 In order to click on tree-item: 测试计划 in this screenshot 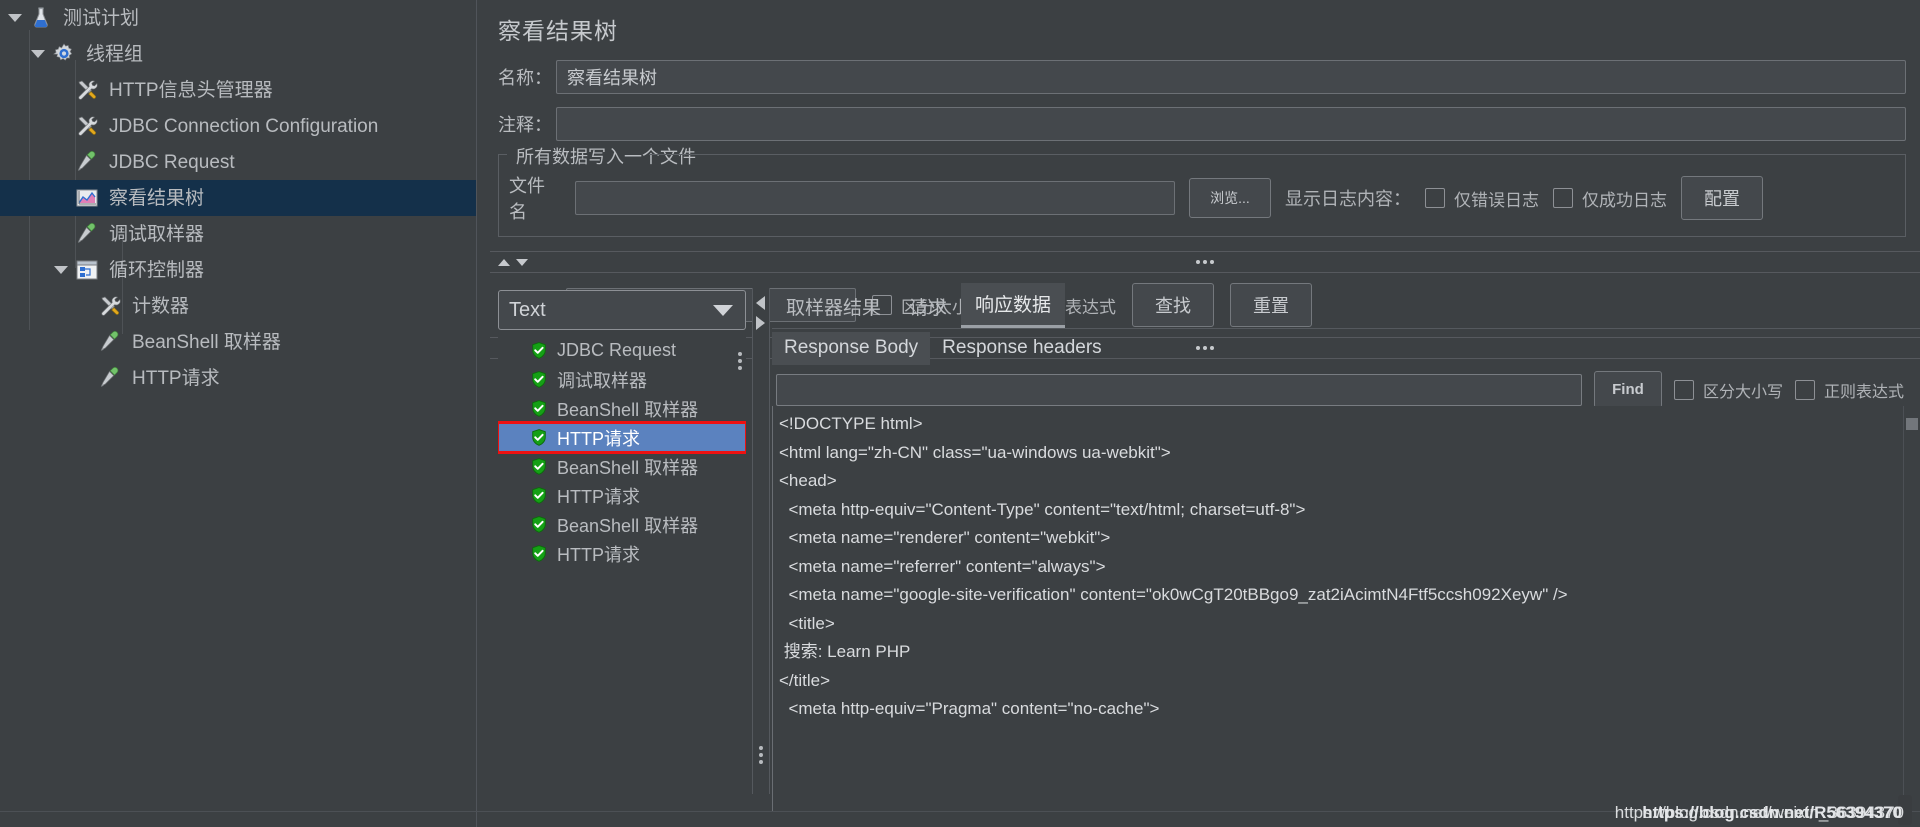, I will do `click(238, 18)`.